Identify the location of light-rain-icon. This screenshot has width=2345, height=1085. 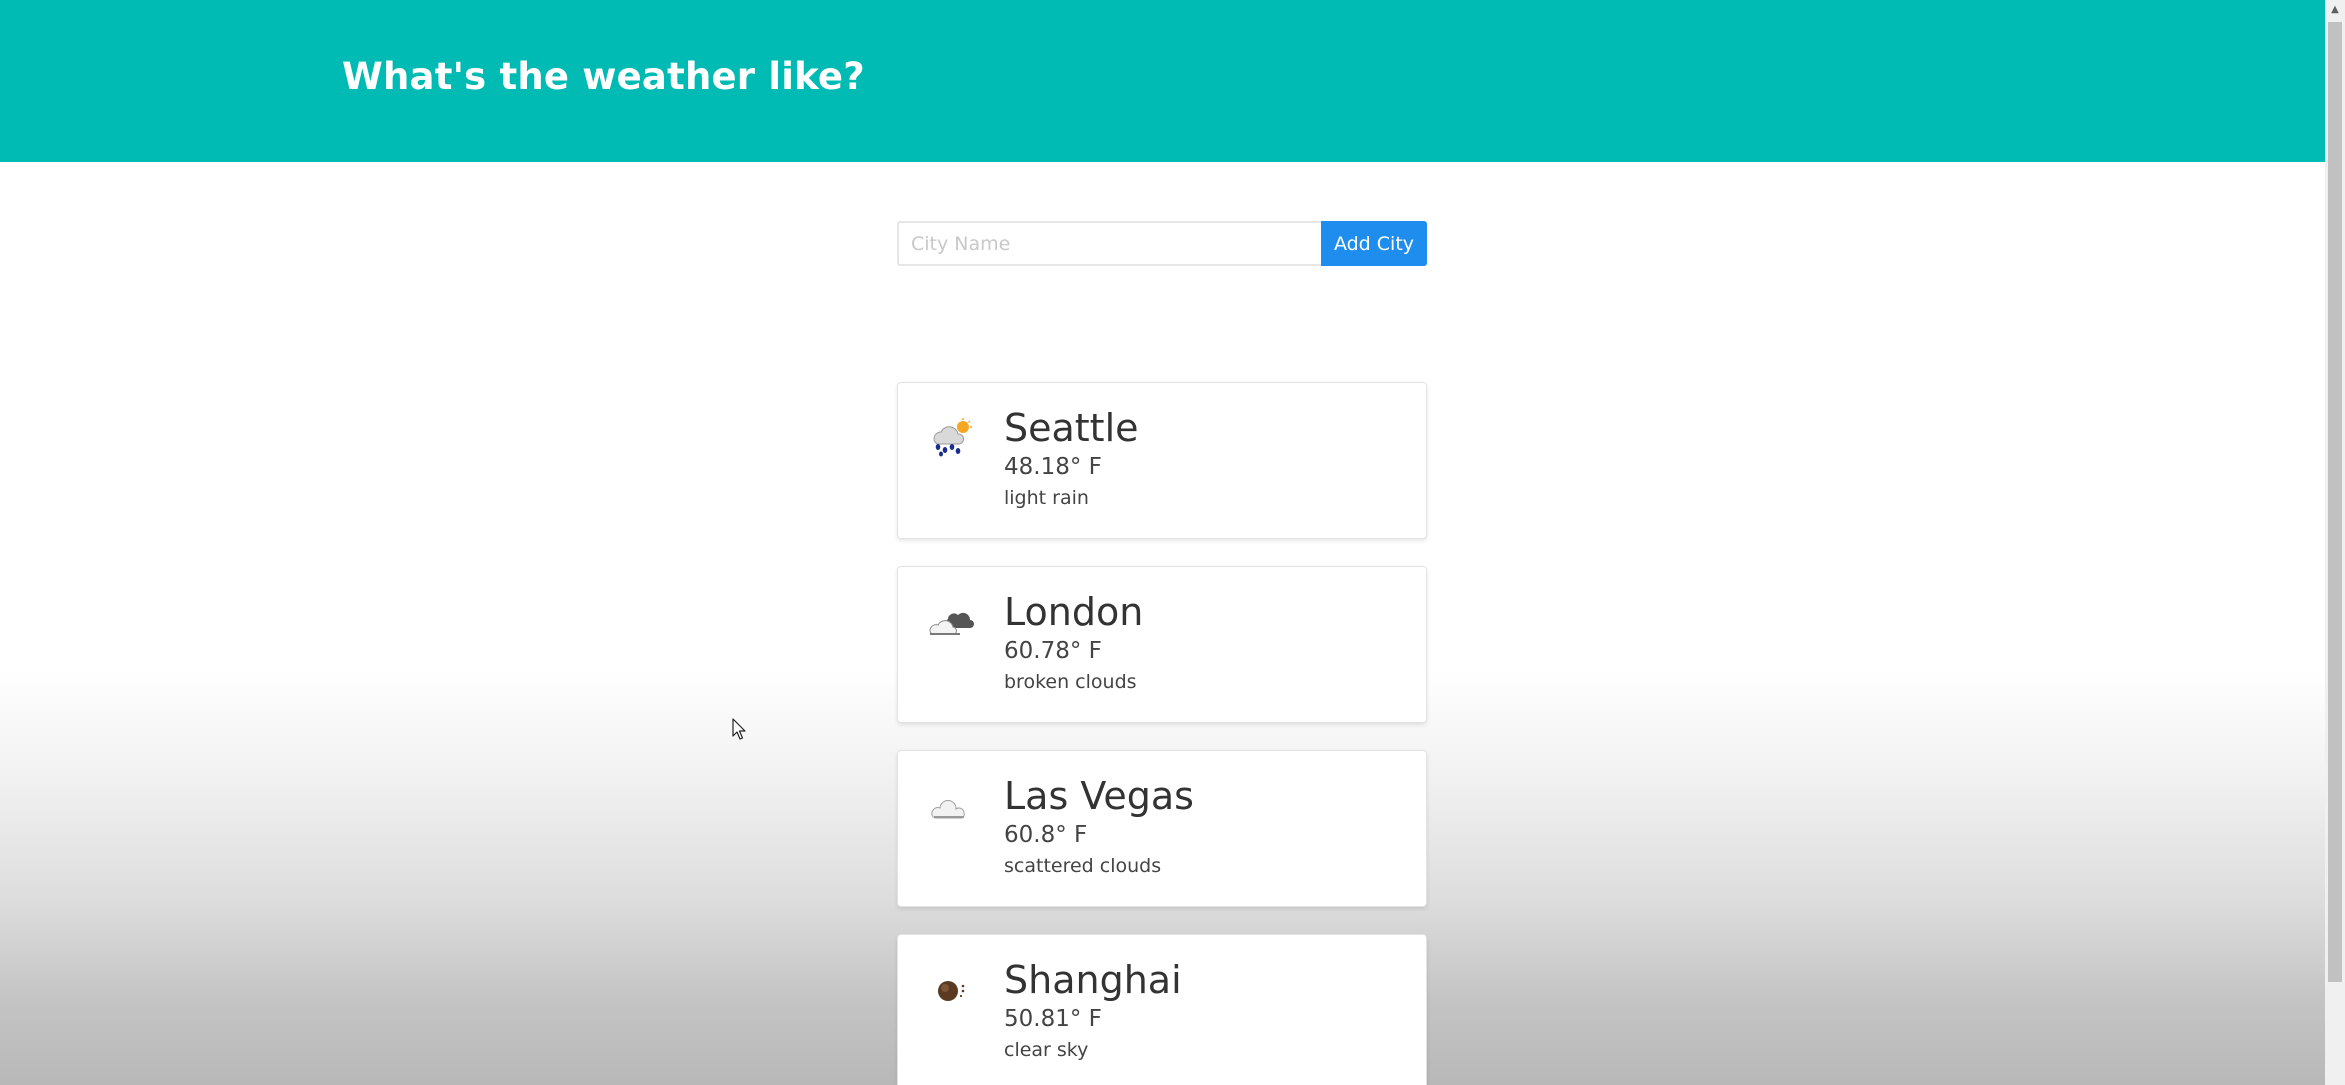
(952, 437).